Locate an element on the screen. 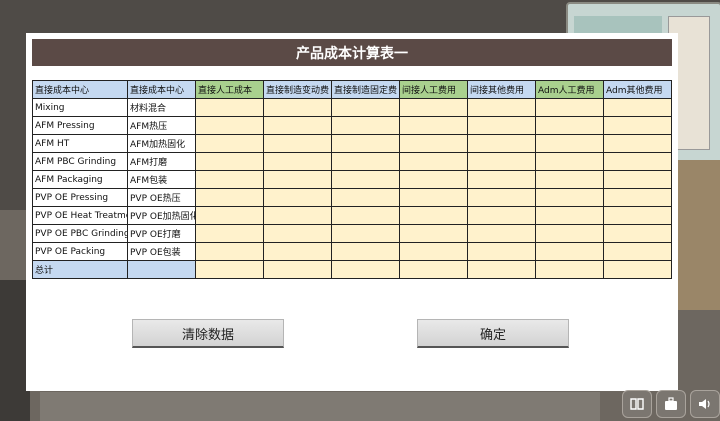 The height and width of the screenshot is (421, 720). column-header: 间接人工费用 is located at coordinates (433, 89).